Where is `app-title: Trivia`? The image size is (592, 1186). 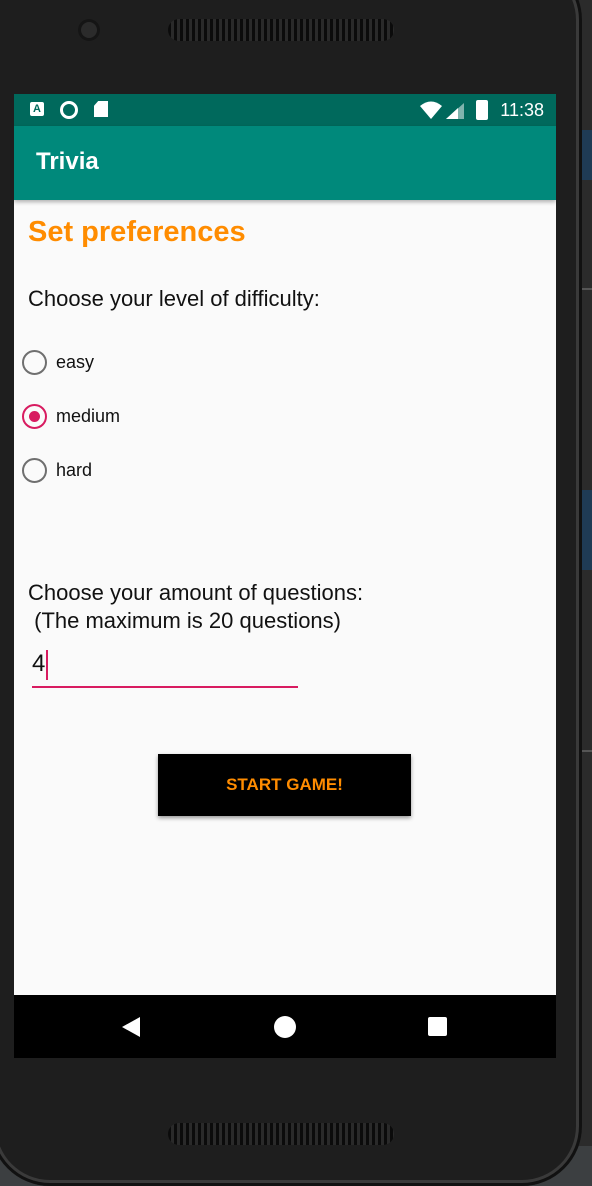 app-title: Trivia is located at coordinates (67, 161).